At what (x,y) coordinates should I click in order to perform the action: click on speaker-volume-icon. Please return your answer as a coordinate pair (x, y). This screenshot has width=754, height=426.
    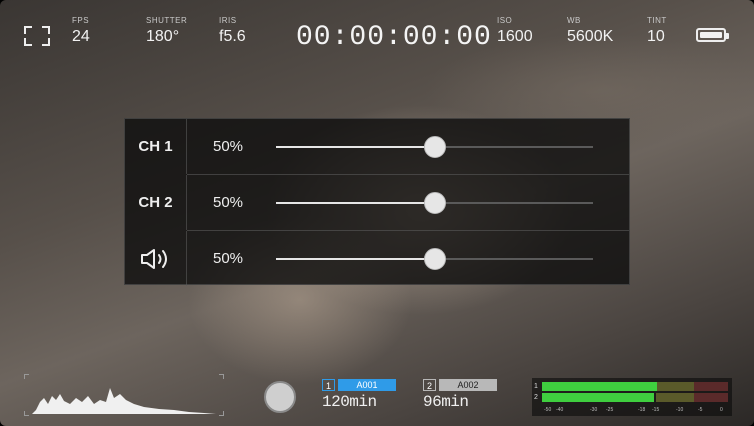
    Looking at the image, I should click on (156, 258).